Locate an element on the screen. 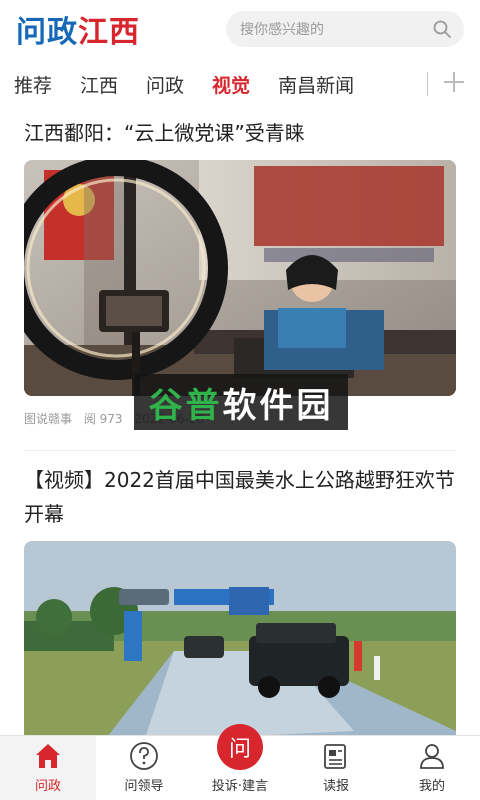 This screenshot has height=800, width=480. watermark-part1: 谷普 is located at coordinates (185, 405).